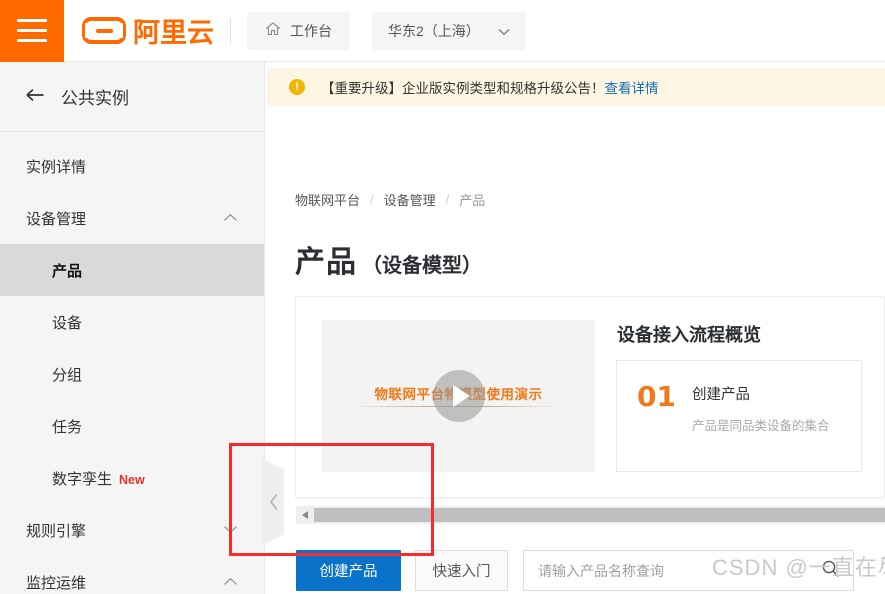 This screenshot has width=885, height=594. Describe the element at coordinates (676, 570) in the screenshot. I see `search-input` at that location.